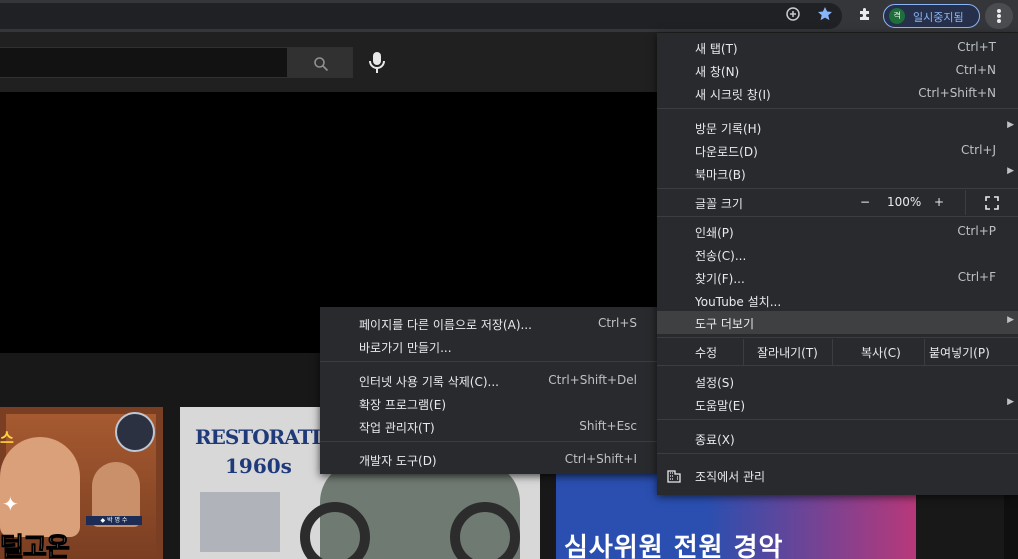  What do you see at coordinates (837, 150) in the screenshot?
I see `menu-item-downloads: 다운로드(D) Ctrl+J` at bounding box center [837, 150].